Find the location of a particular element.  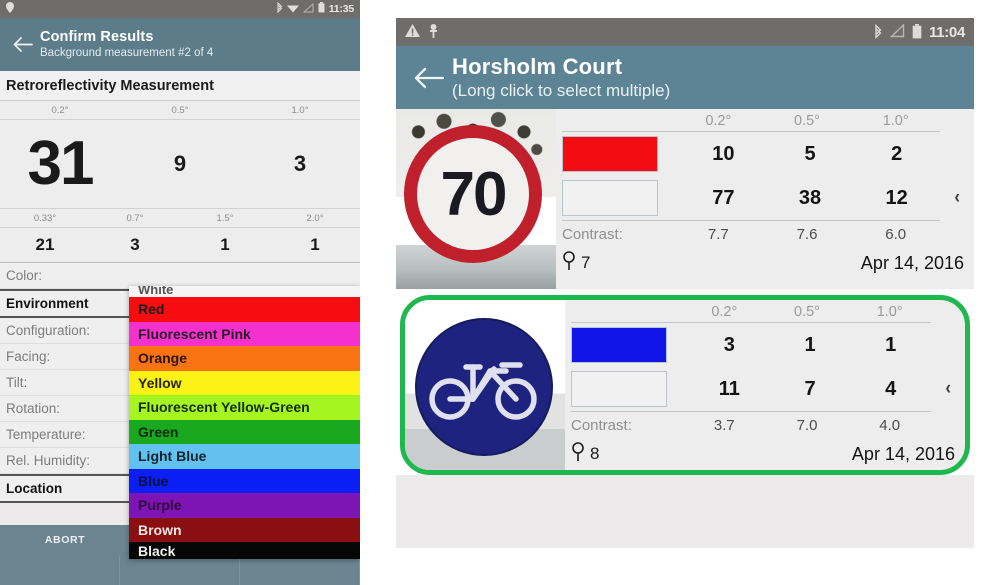

color-option-light-blue: Light Blue is located at coordinates (244, 456).